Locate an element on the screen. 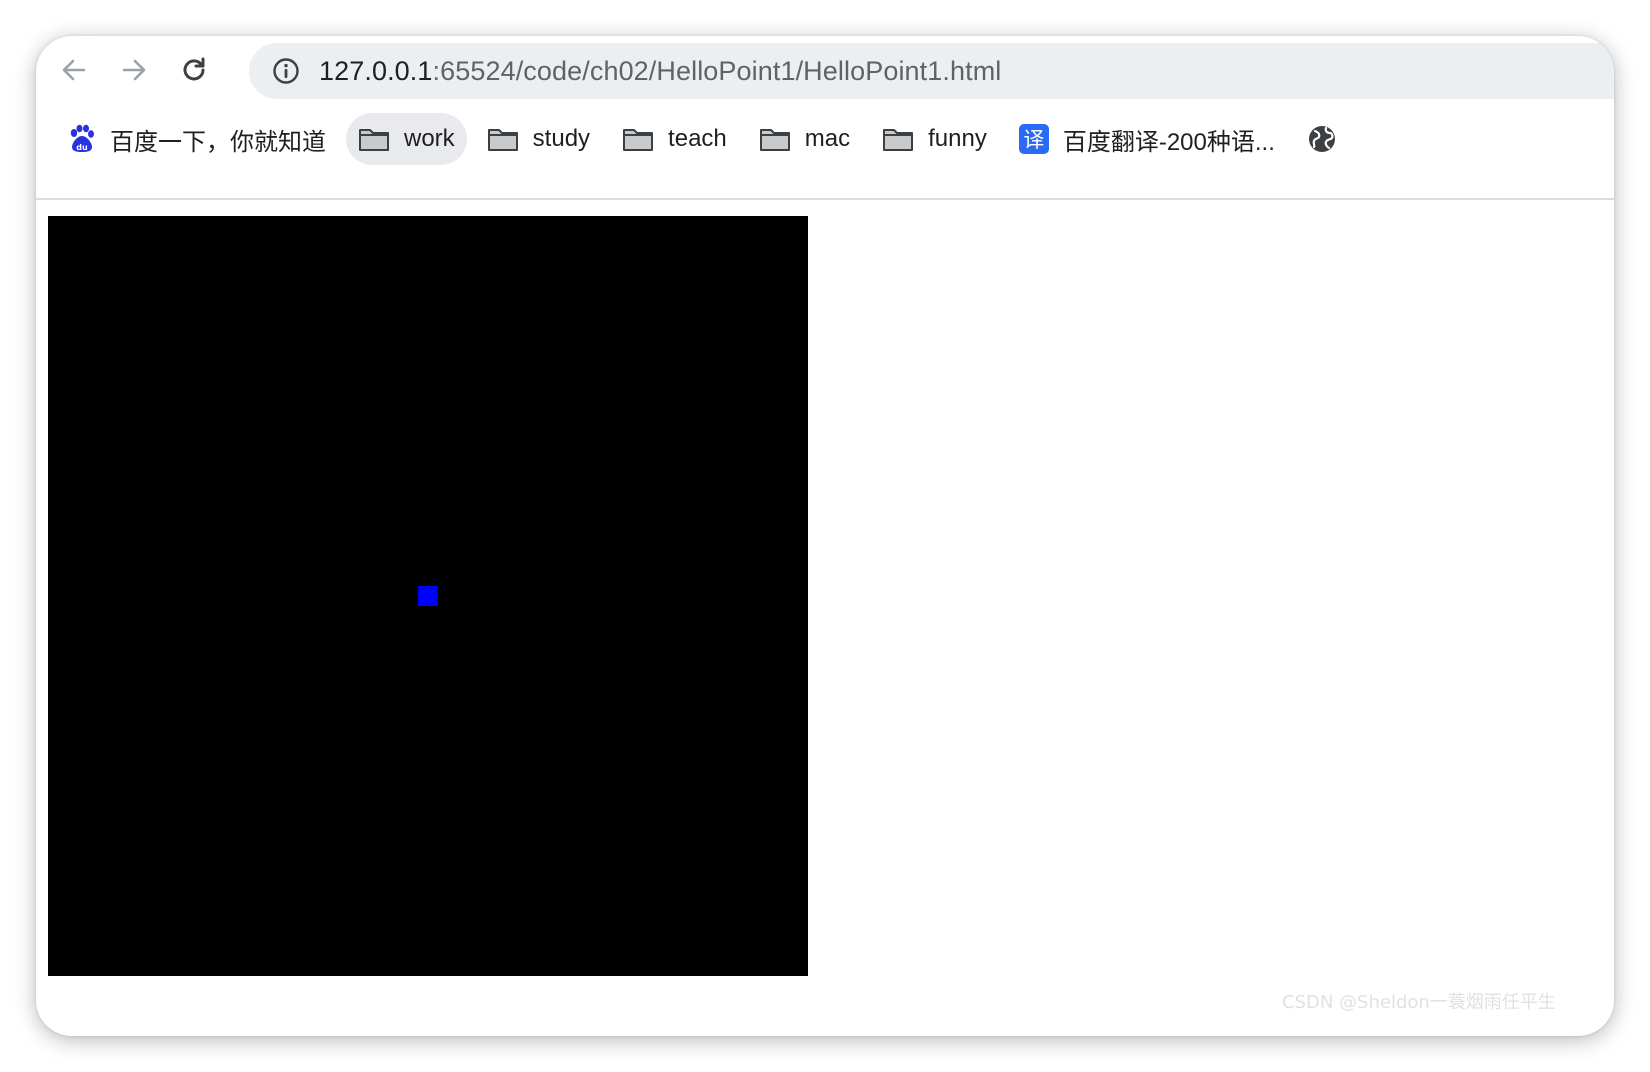  bookmark-folder-teach: teach is located at coordinates (674, 139).